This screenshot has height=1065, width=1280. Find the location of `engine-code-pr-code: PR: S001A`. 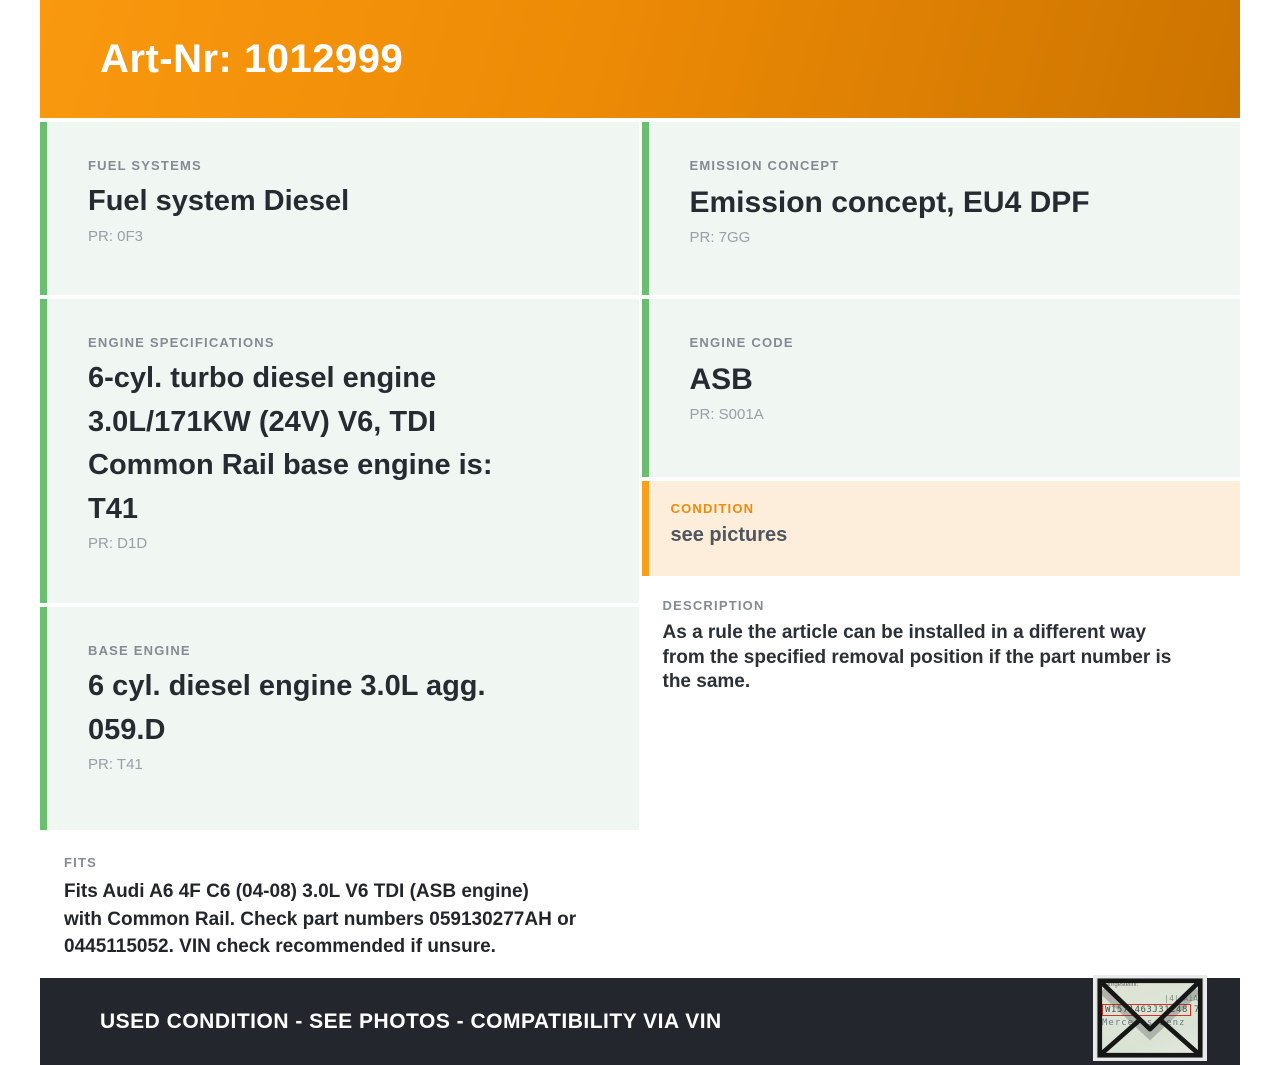

engine-code-pr-code: PR: S001A is located at coordinates (726, 414).